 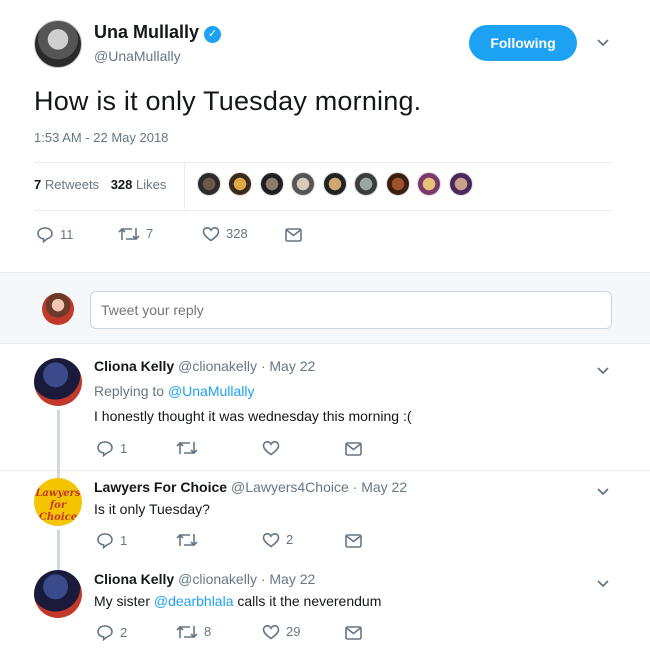 What do you see at coordinates (208, 631) in the screenshot?
I see `retweet-count: 8` at bounding box center [208, 631].